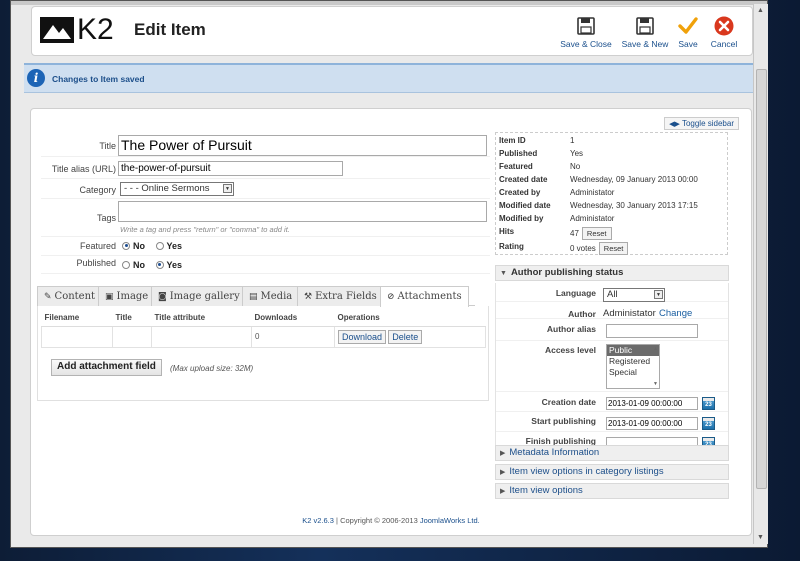 The height and width of the screenshot is (561, 800). What do you see at coordinates (629, 313) in the screenshot?
I see `author-value: Administator` at bounding box center [629, 313].